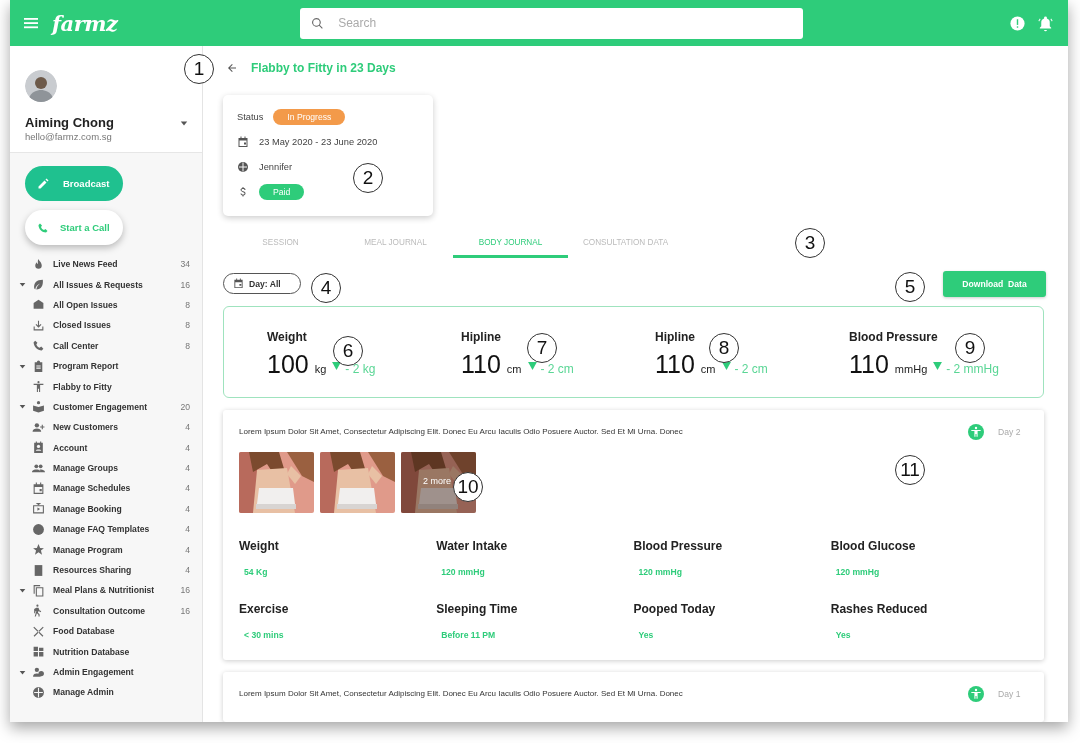  I want to click on nav-item: All Issues & Requests 16, so click(106, 284).